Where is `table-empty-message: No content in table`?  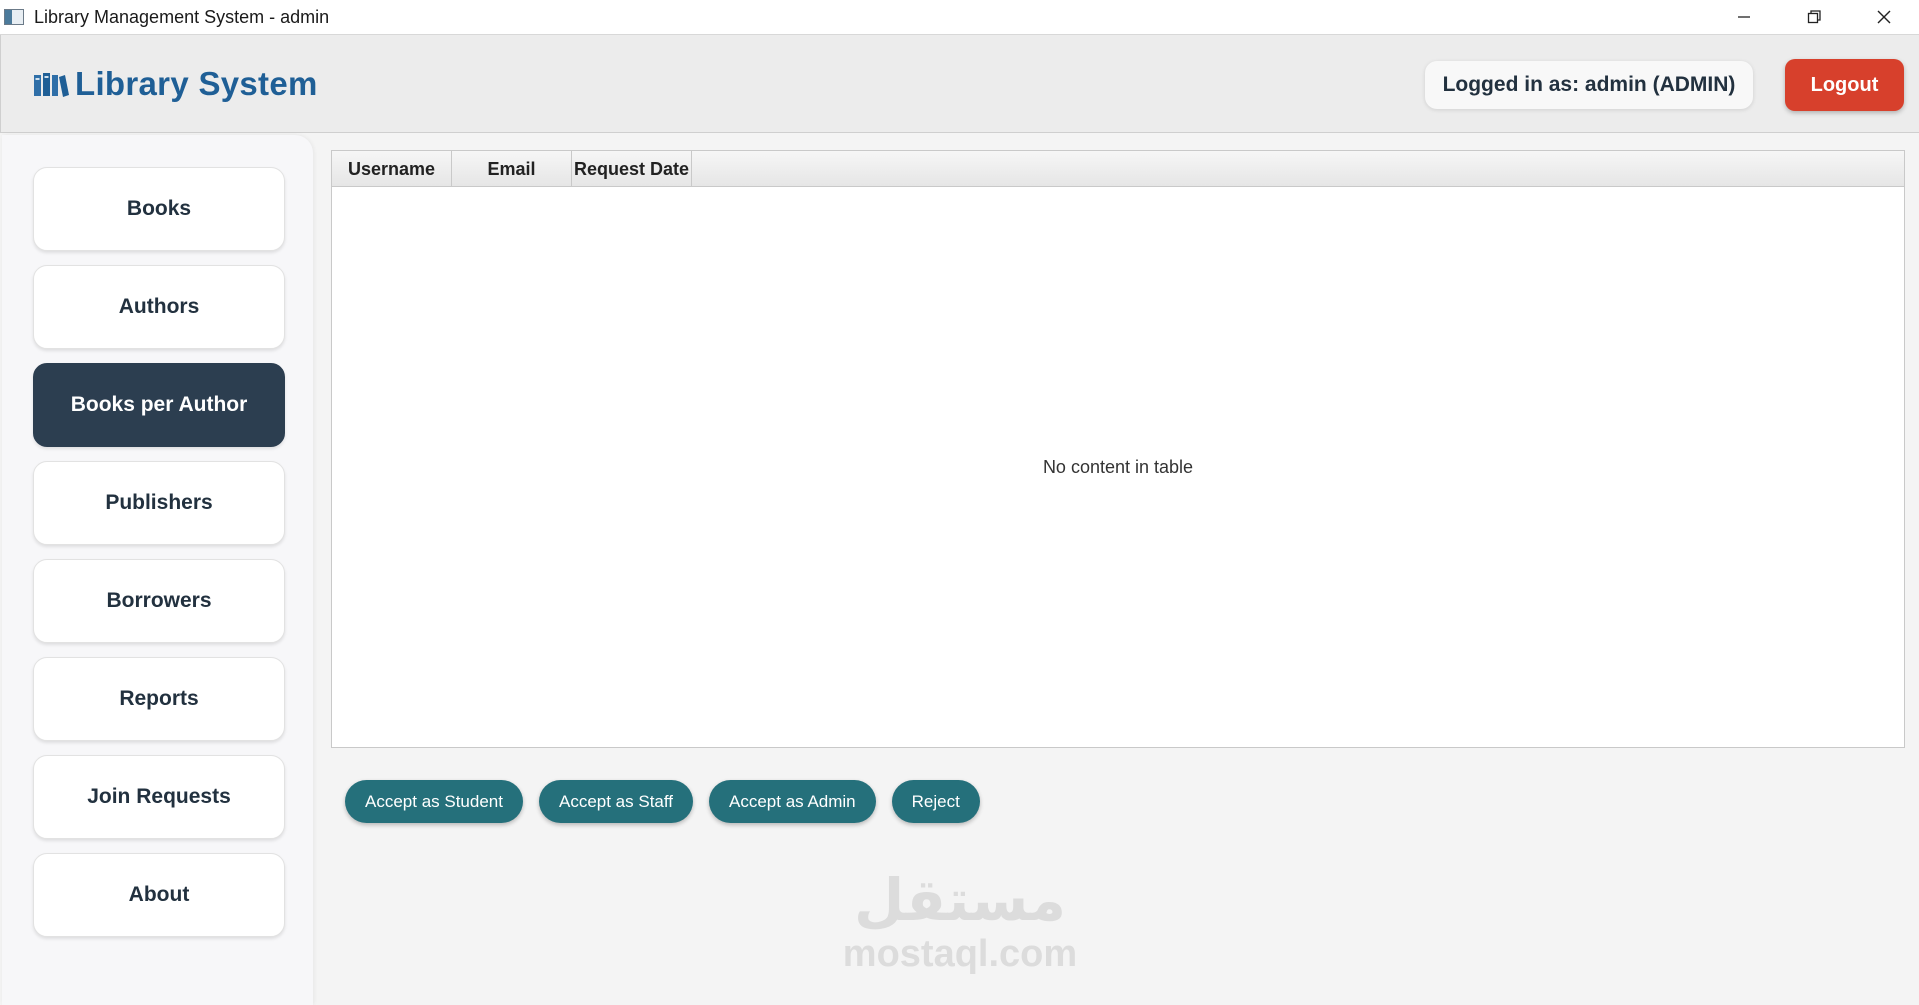
table-empty-message: No content in table is located at coordinates (1118, 466).